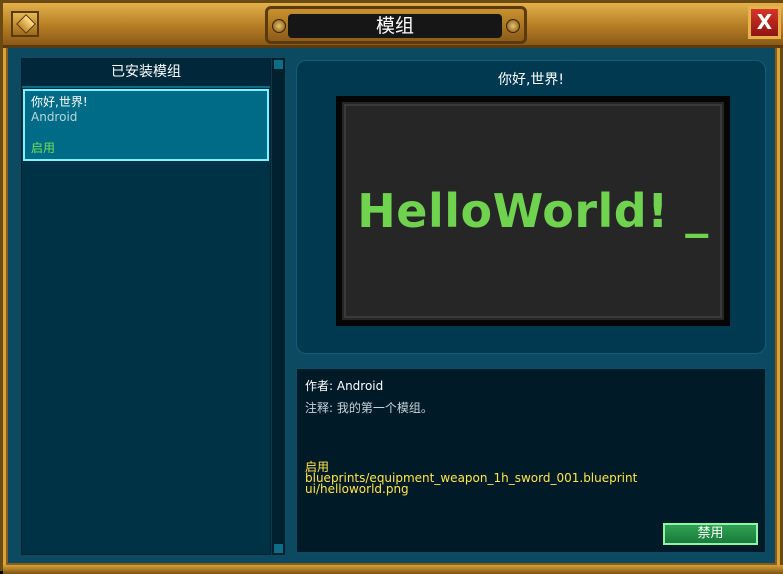 This screenshot has width=783, height=574. I want to click on close-button: X, so click(764, 22).